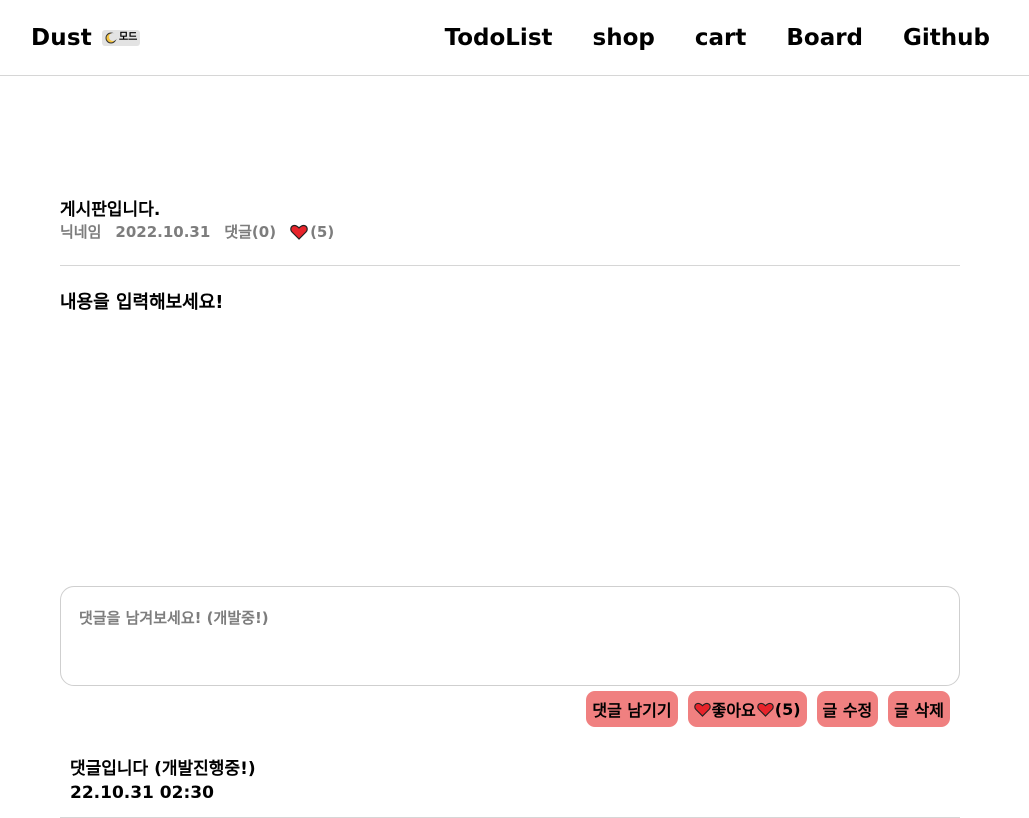 The width and height of the screenshot is (1029, 818). I want to click on brand-title: Dust, so click(61, 38).